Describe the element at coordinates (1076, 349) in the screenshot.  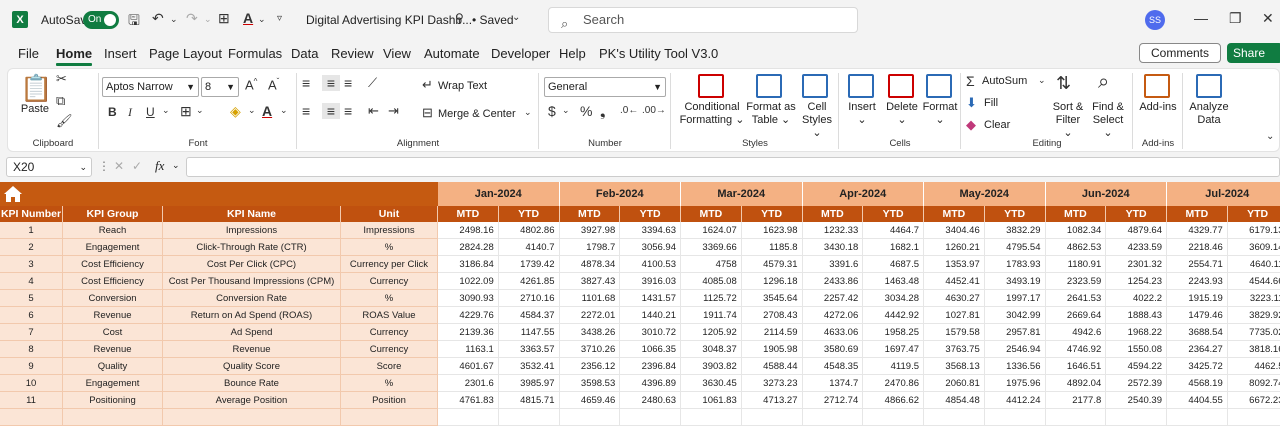
I see `value-cell: 4746.92` at that location.